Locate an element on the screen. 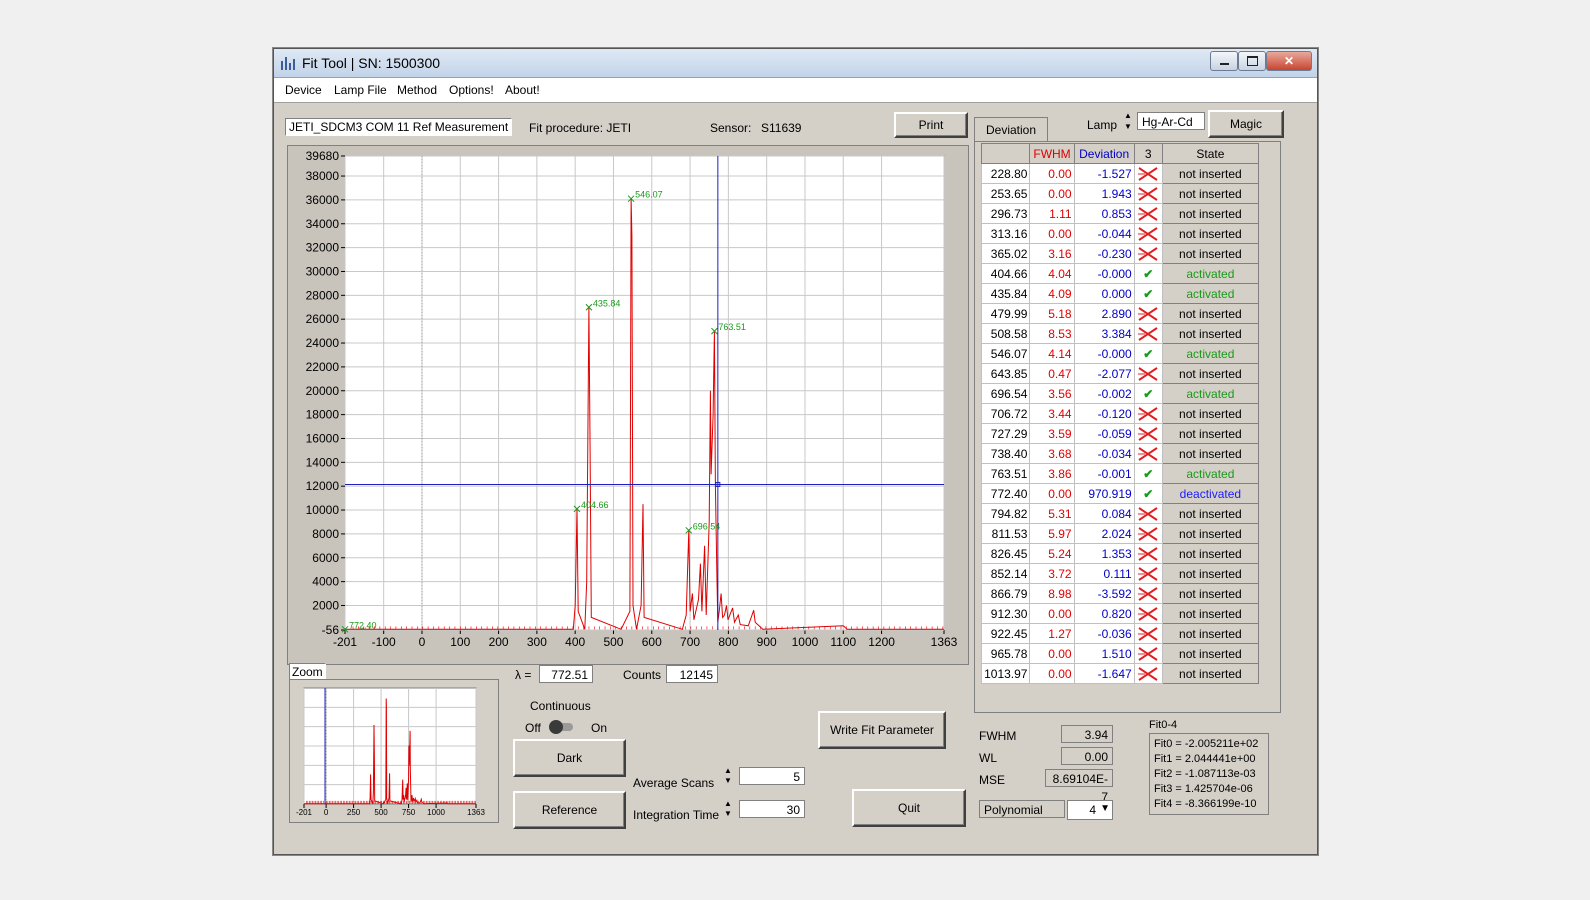  table-row: 811.53 5.97 2.024 not inserted is located at coordinates (1120, 533).